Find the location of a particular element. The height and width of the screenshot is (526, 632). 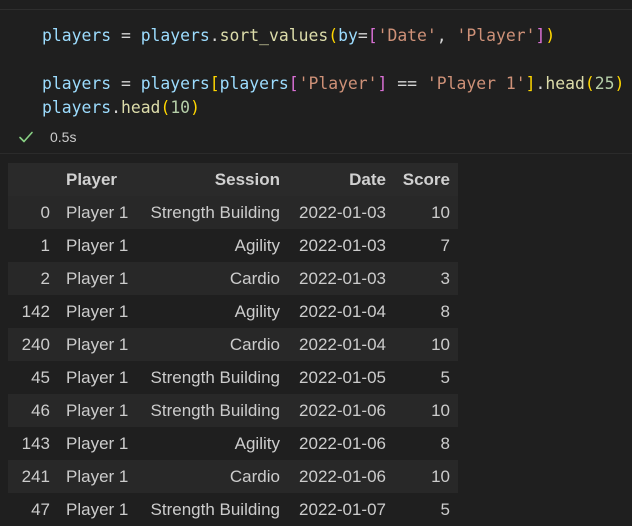

row-index: 46 is located at coordinates (33, 410).